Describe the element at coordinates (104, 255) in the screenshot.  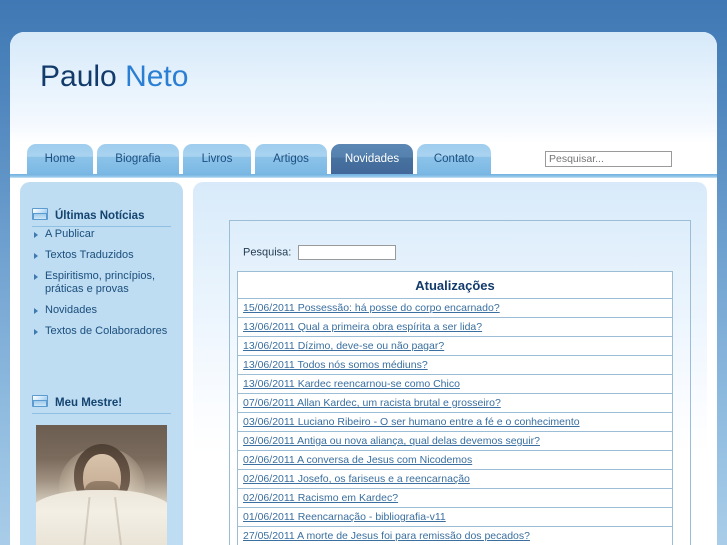
I see `sidebar-item-textos-traduzidos: Textos Traduzidos` at that location.